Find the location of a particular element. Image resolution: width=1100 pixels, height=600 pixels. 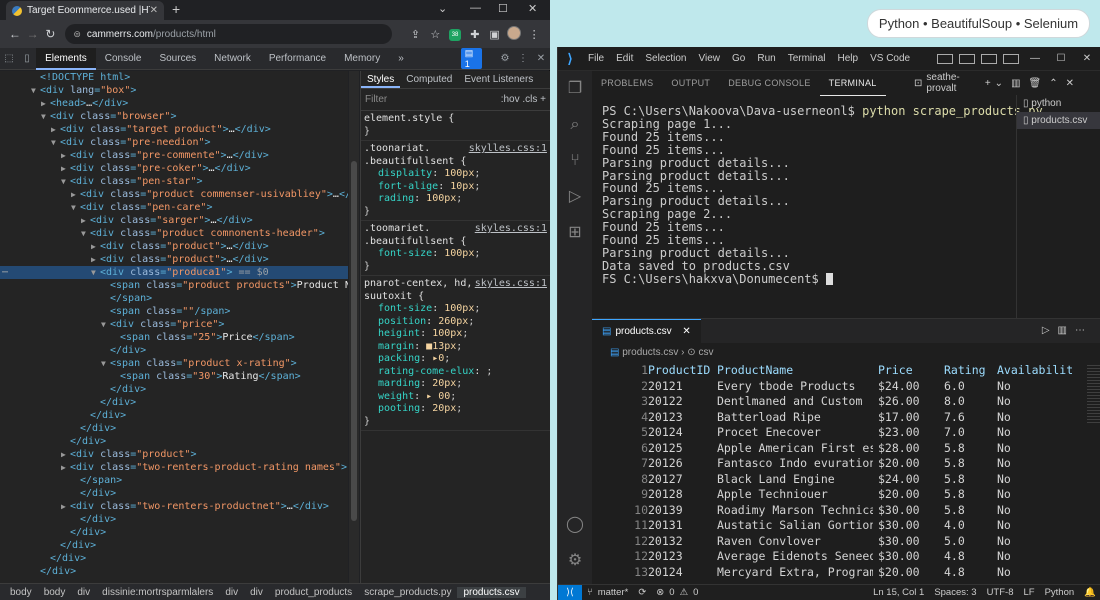

editor-tab-products-csv: ▤ products.csv ✕ is located at coordinates (646, 331).